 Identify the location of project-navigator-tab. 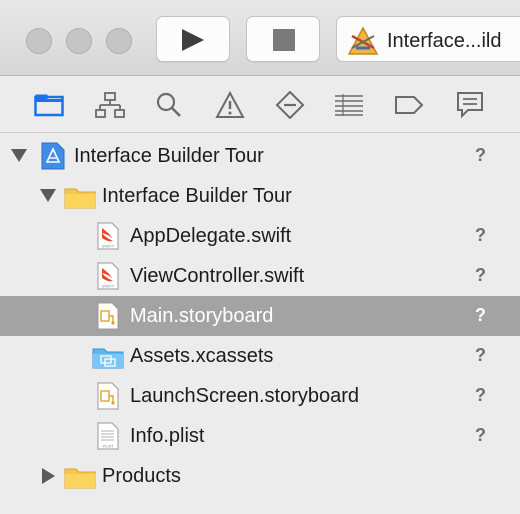
(49, 105).